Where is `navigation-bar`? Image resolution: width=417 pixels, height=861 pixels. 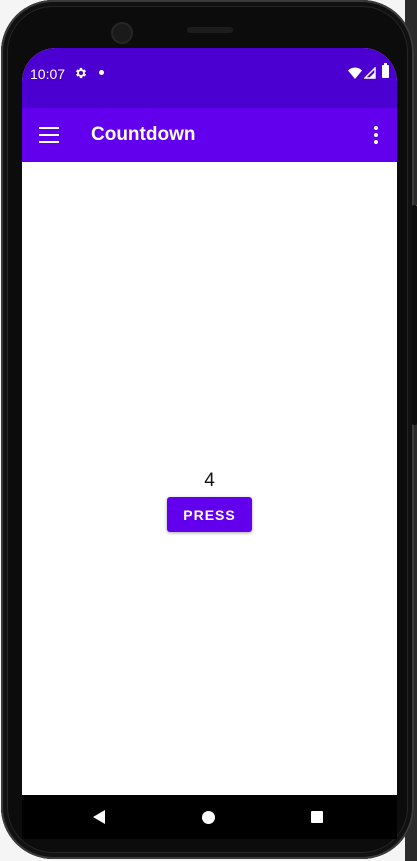 navigation-bar is located at coordinates (209, 817).